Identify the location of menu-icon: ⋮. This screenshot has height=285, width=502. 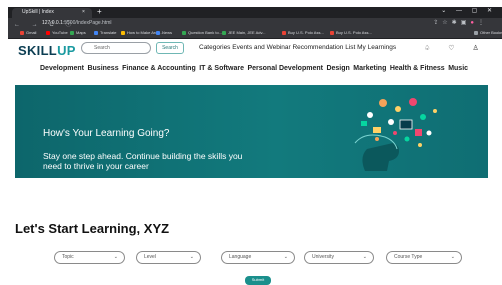
(483, 23).